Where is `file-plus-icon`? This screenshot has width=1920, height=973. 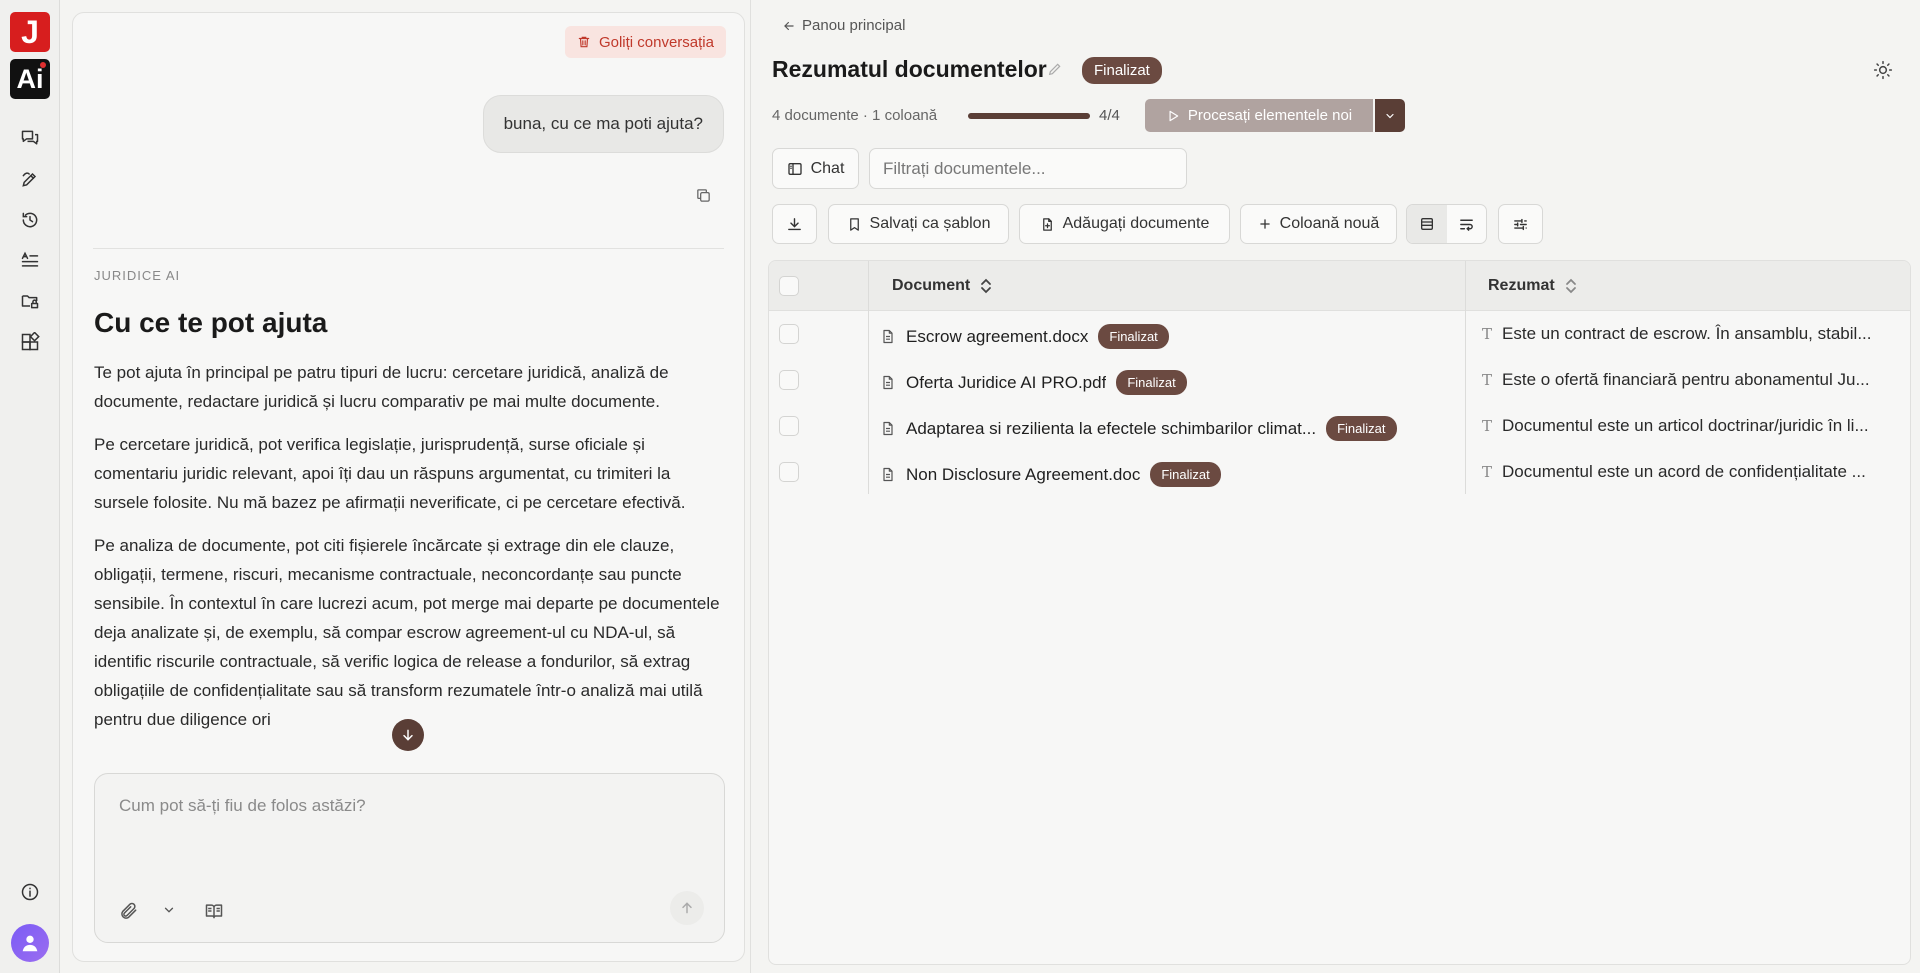
file-plus-icon is located at coordinates (1047, 224).